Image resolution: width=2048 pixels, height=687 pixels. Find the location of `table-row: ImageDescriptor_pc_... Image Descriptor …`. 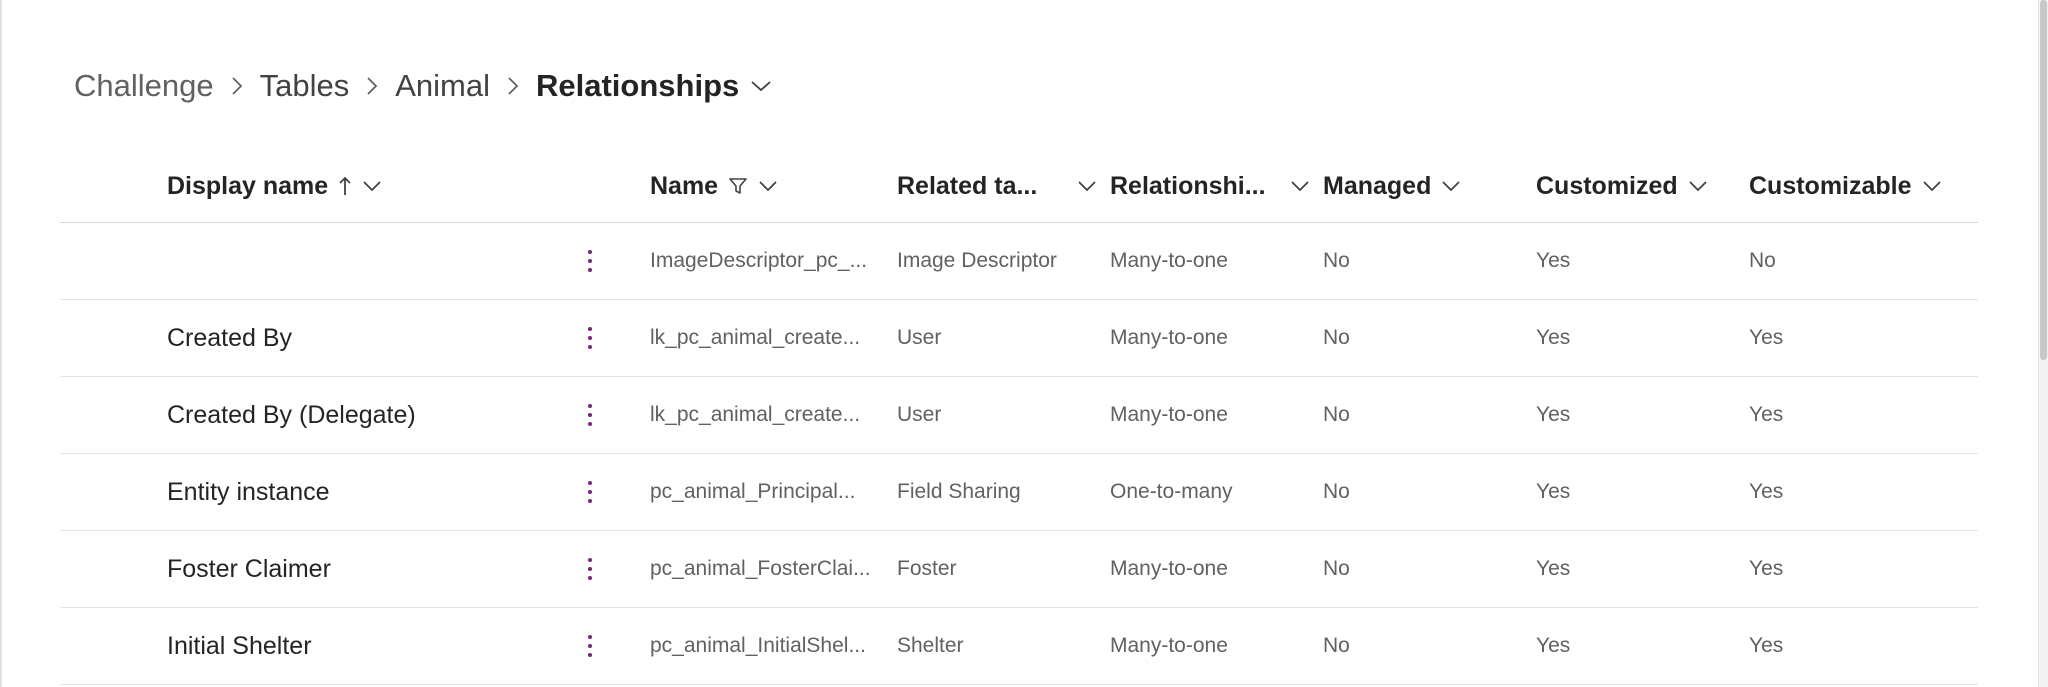

table-row: ImageDescriptor_pc_... Image Descriptor … is located at coordinates (1019, 261).